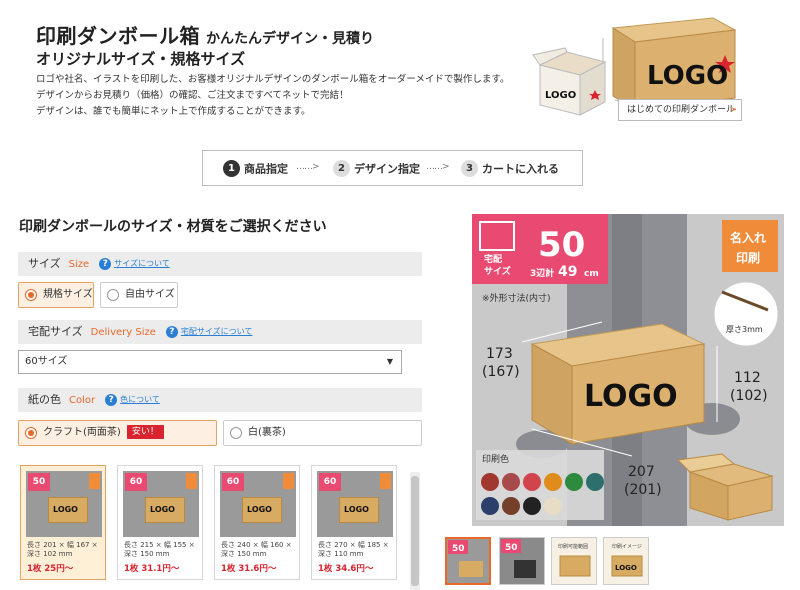 The image size is (800, 590). Describe the element at coordinates (627, 546) in the screenshot. I see `svg-text: 印刷イメージ` at that location.